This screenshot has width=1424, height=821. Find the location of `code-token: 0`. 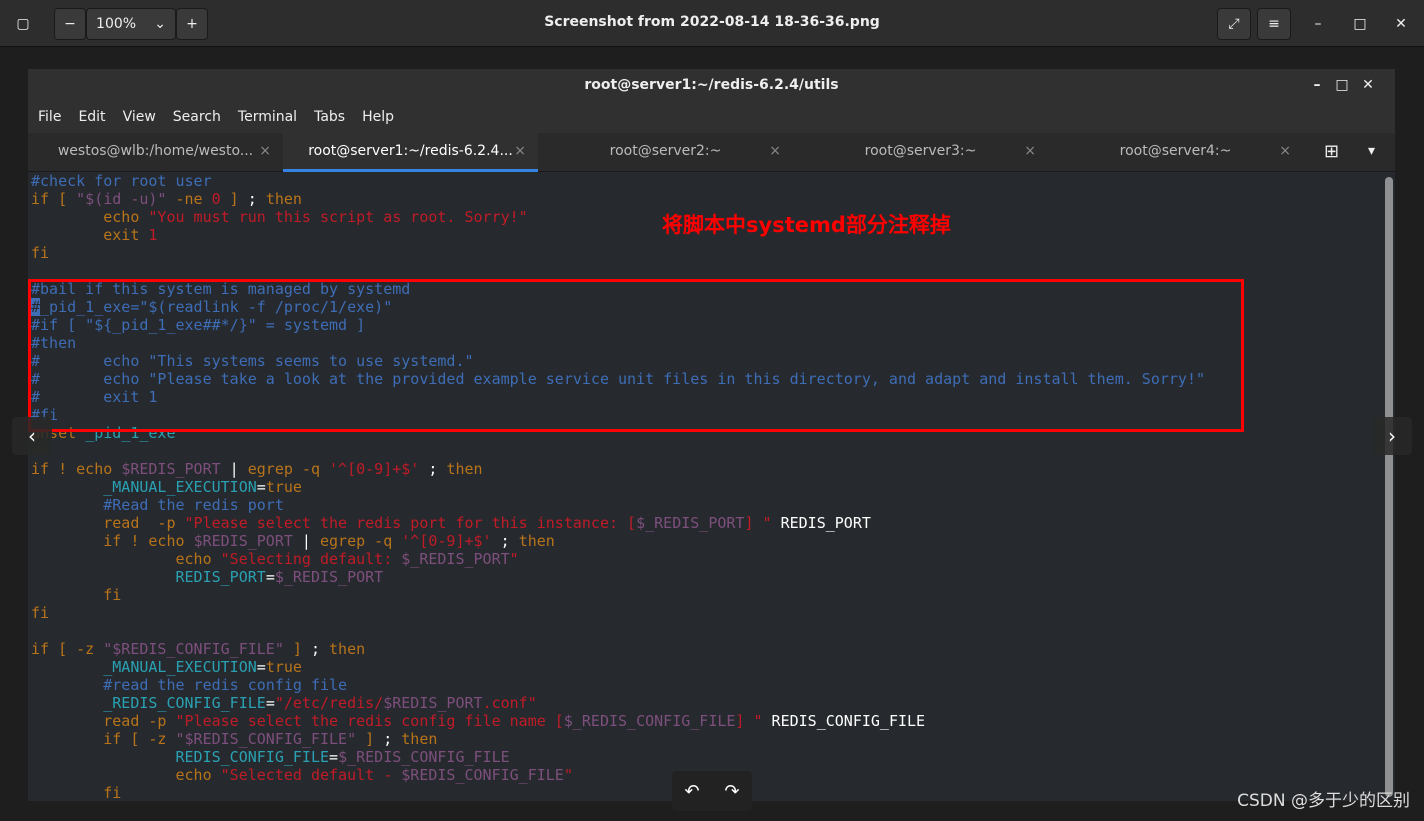

code-token: 0 is located at coordinates (216, 199).